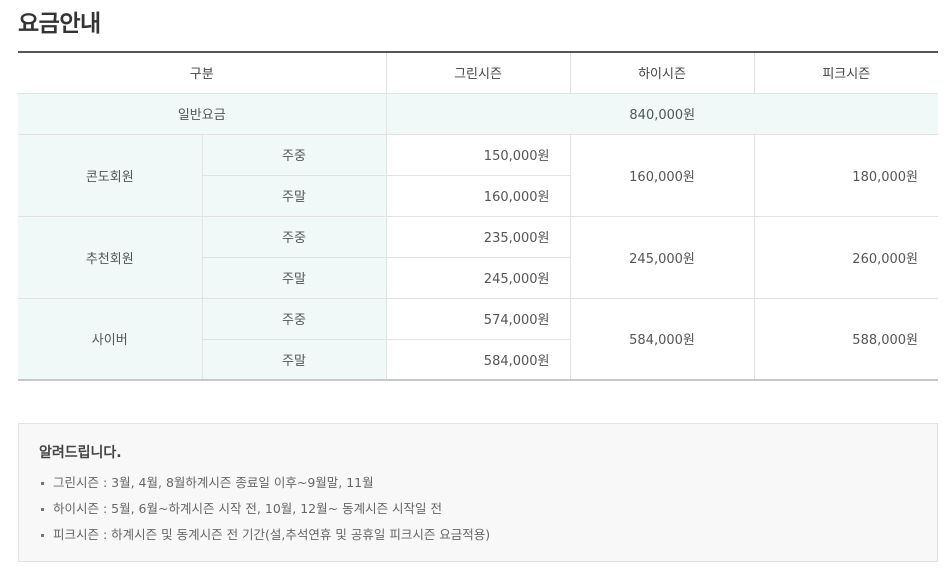  I want to click on table-row: 콘도회원 주중 150,000원 160,000원 180,000원, so click(478, 175).